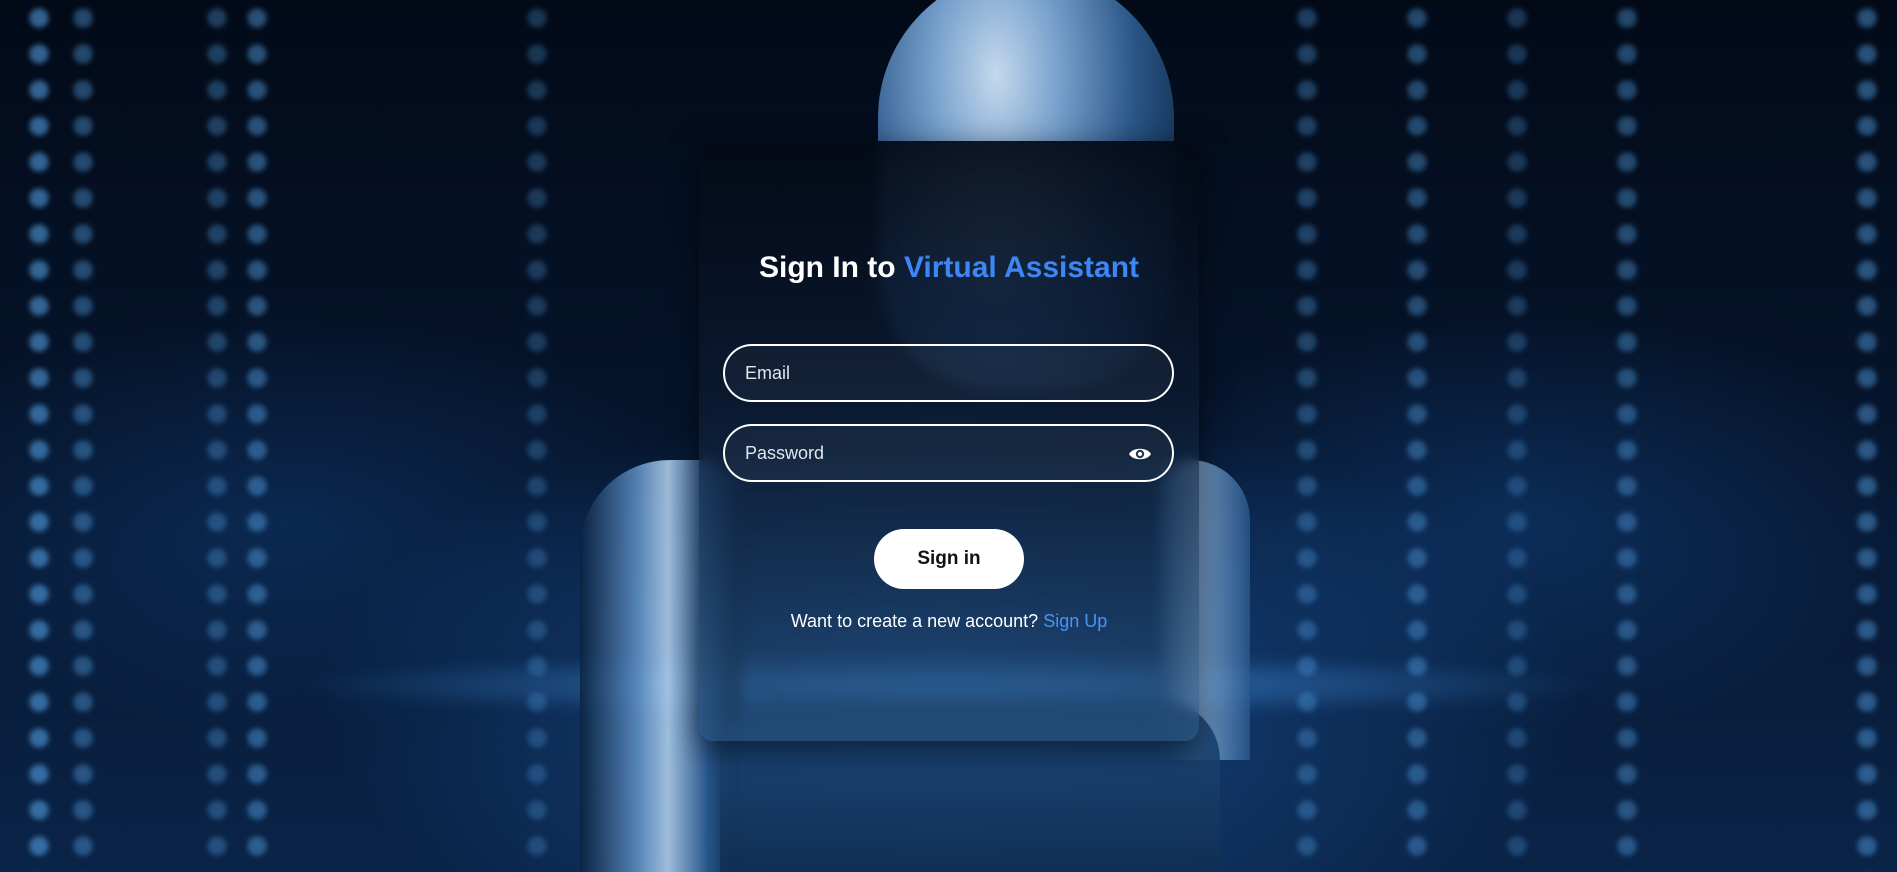 This screenshot has height=872, width=1897. I want to click on signup-prompt: Want to create a new account? Sign Up, so click(949, 621).